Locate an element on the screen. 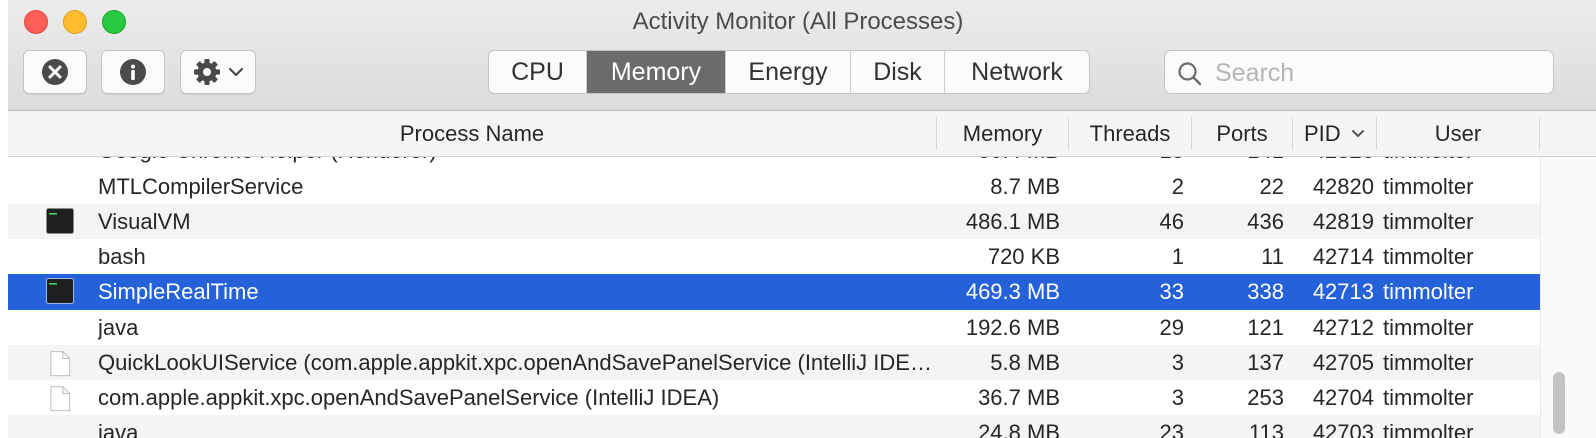 Image resolution: width=1596 pixels, height=438 pixels. chevron-down-icon is located at coordinates (236, 72).